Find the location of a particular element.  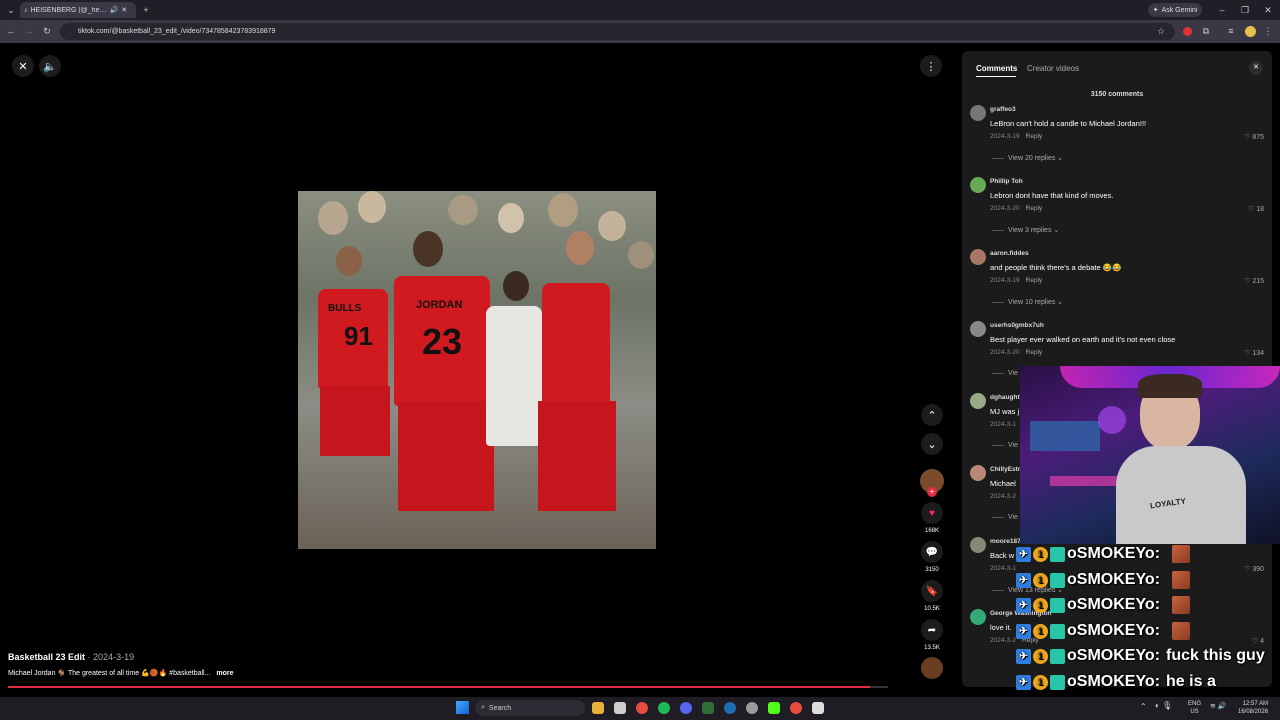

minimize-icon: – is located at coordinates (1222, 10).